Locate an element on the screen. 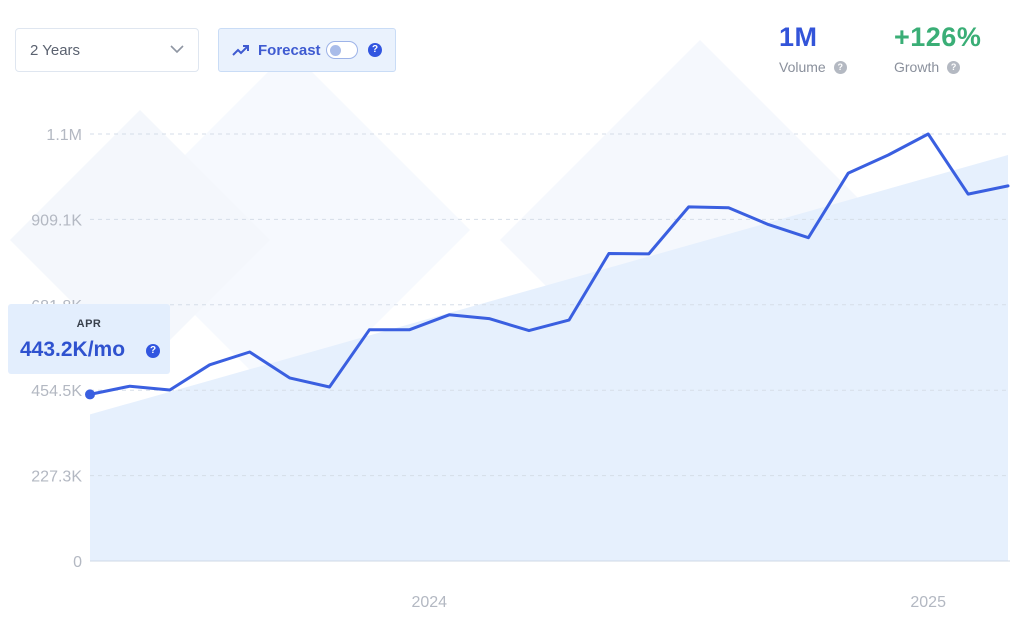  forecast-control: Forecast ? is located at coordinates (307, 50).